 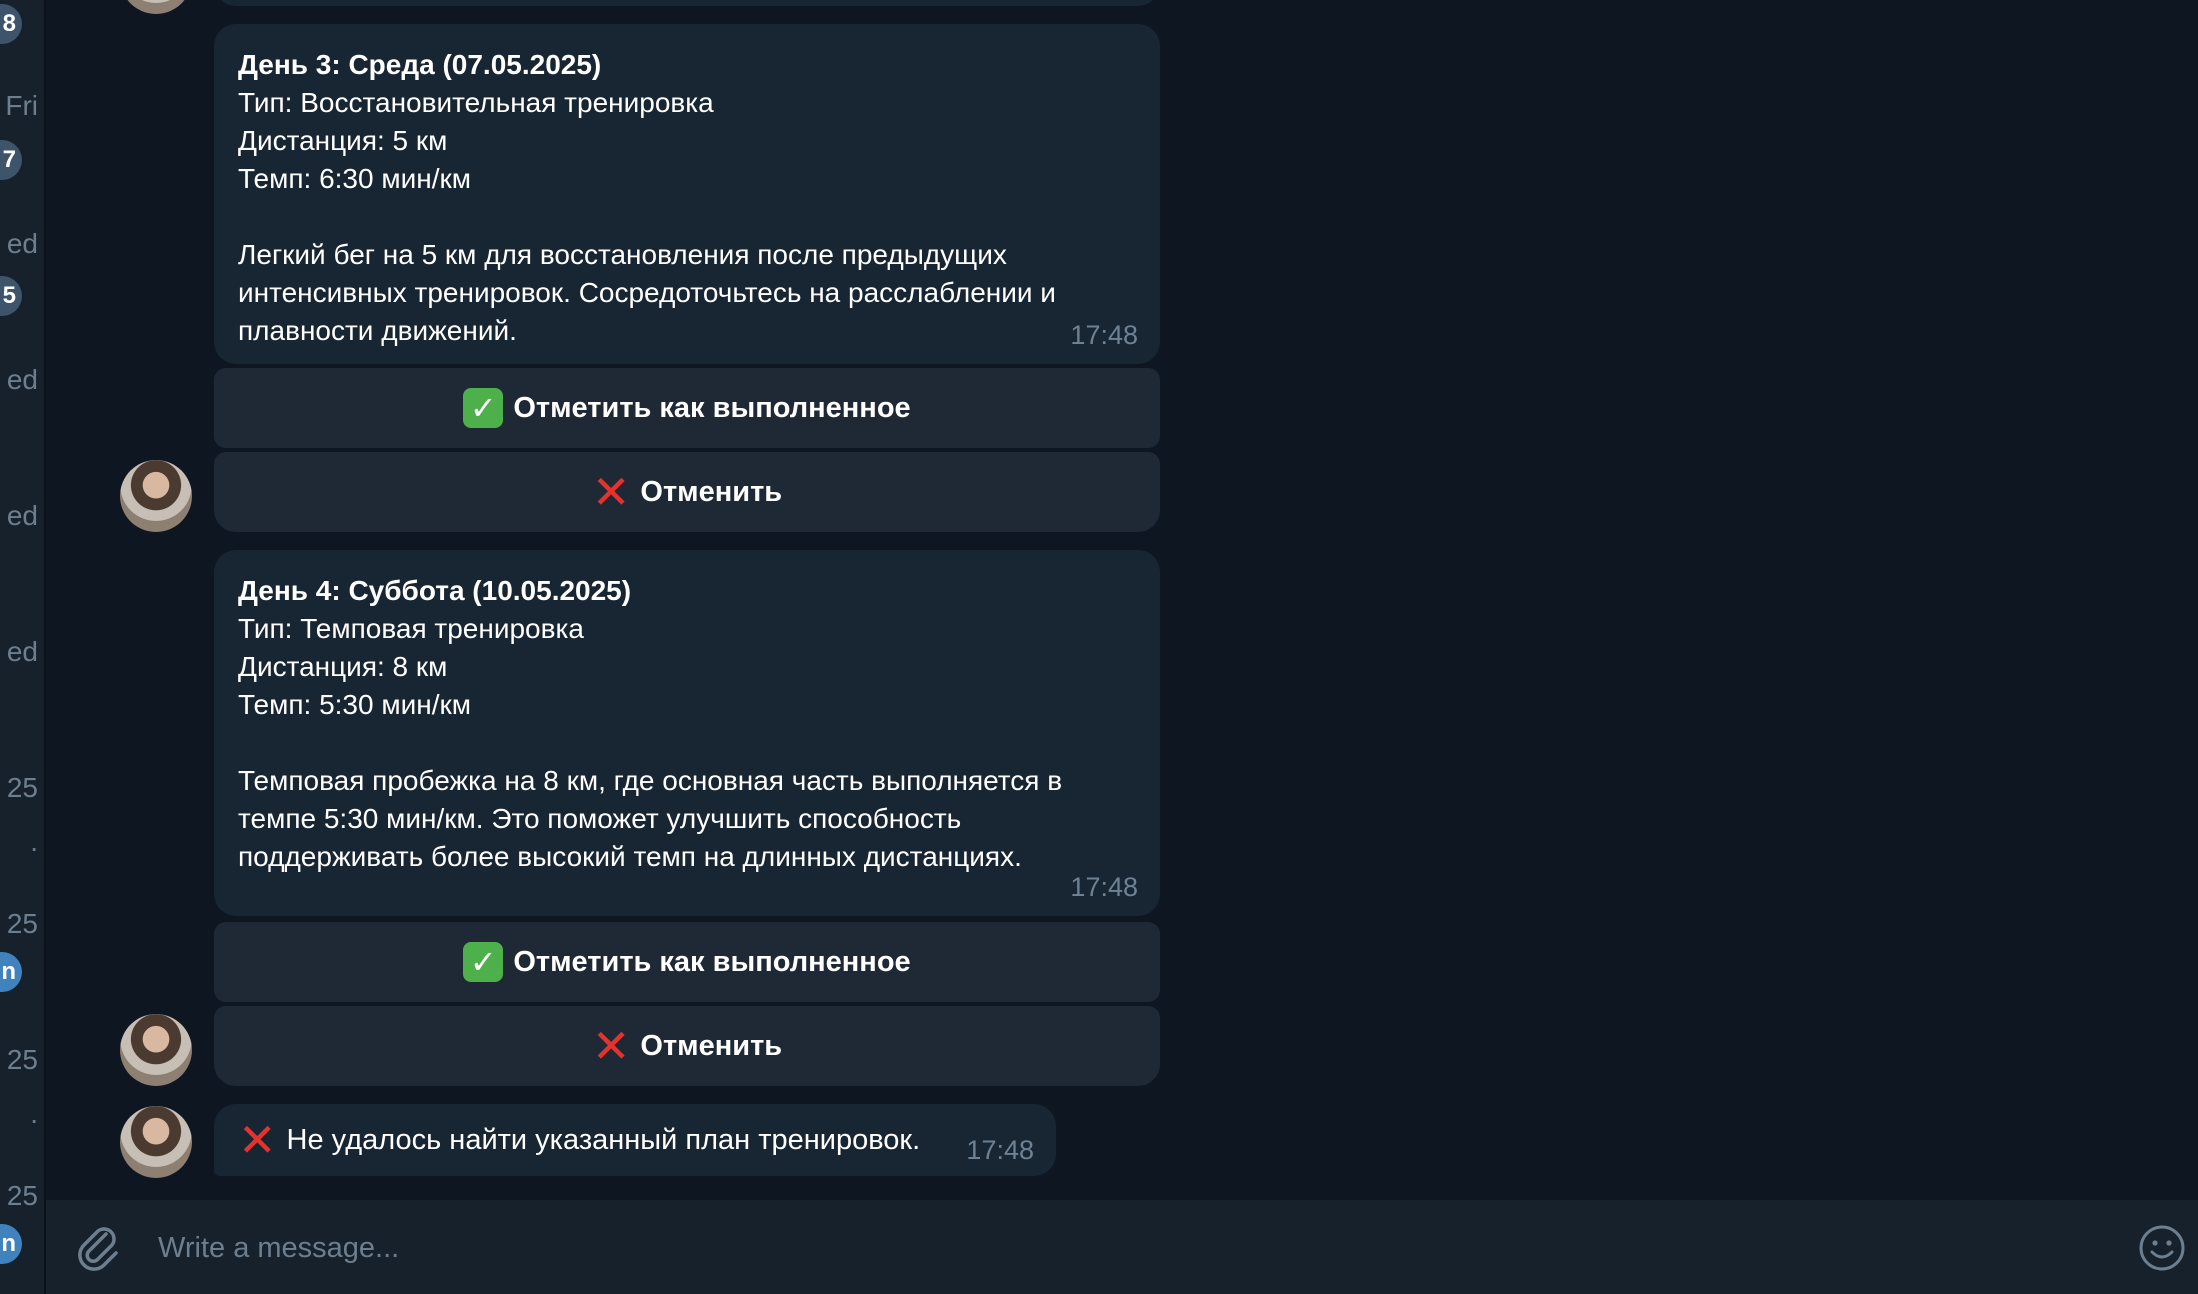 What do you see at coordinates (11, 296) in the screenshot?
I see `unread-badge: 5` at bounding box center [11, 296].